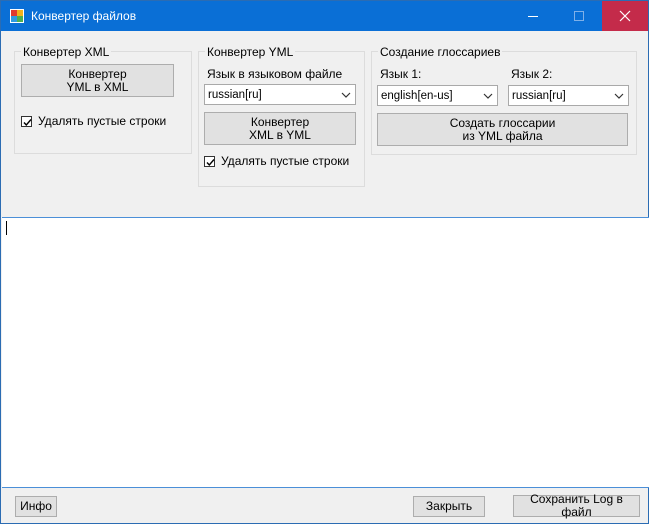  What do you see at coordinates (97, 80) in the screenshot?
I see `convert-yml-to-xml-button: Конвертер YML в XML` at bounding box center [97, 80].